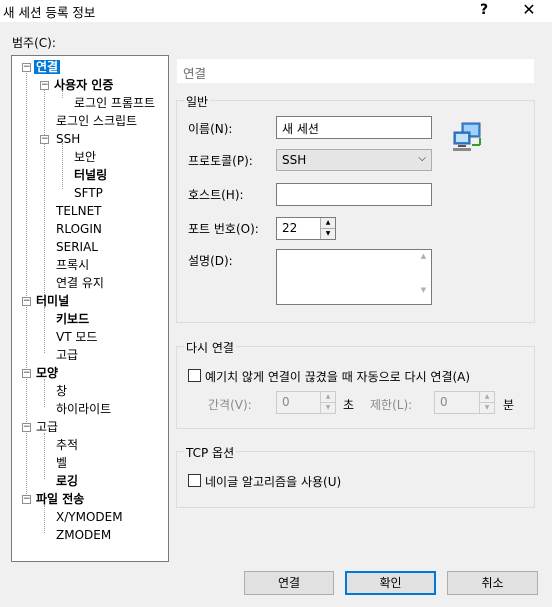  Describe the element at coordinates (88, 193) in the screenshot. I see `tree-item-sftp: SFTP` at that location.